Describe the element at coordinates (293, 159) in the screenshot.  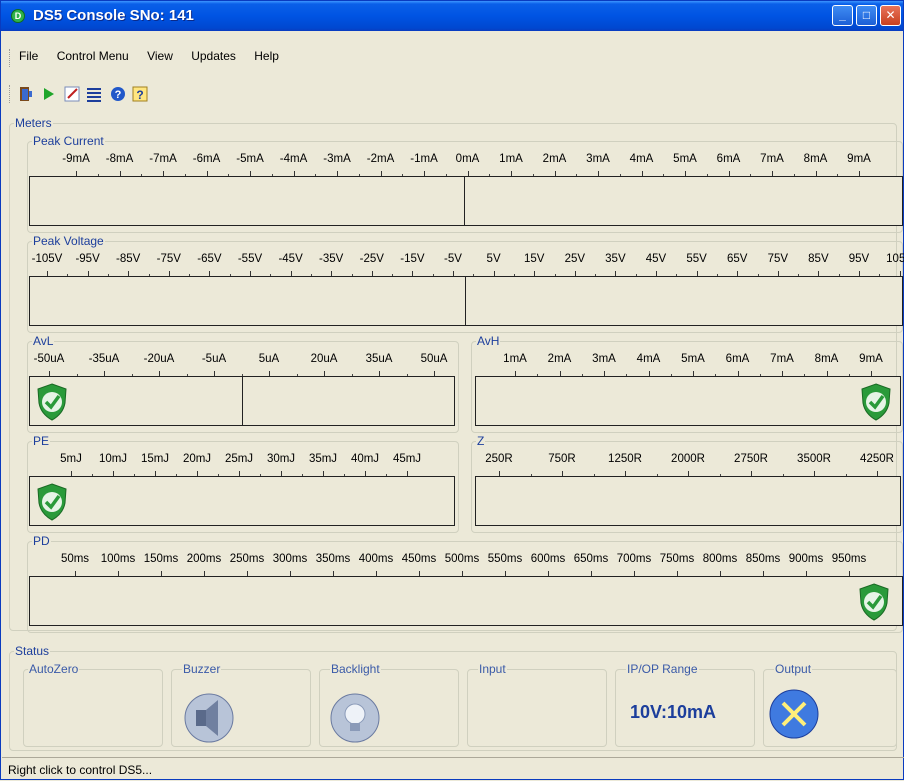
I see `tick-label: -4mA` at that location.